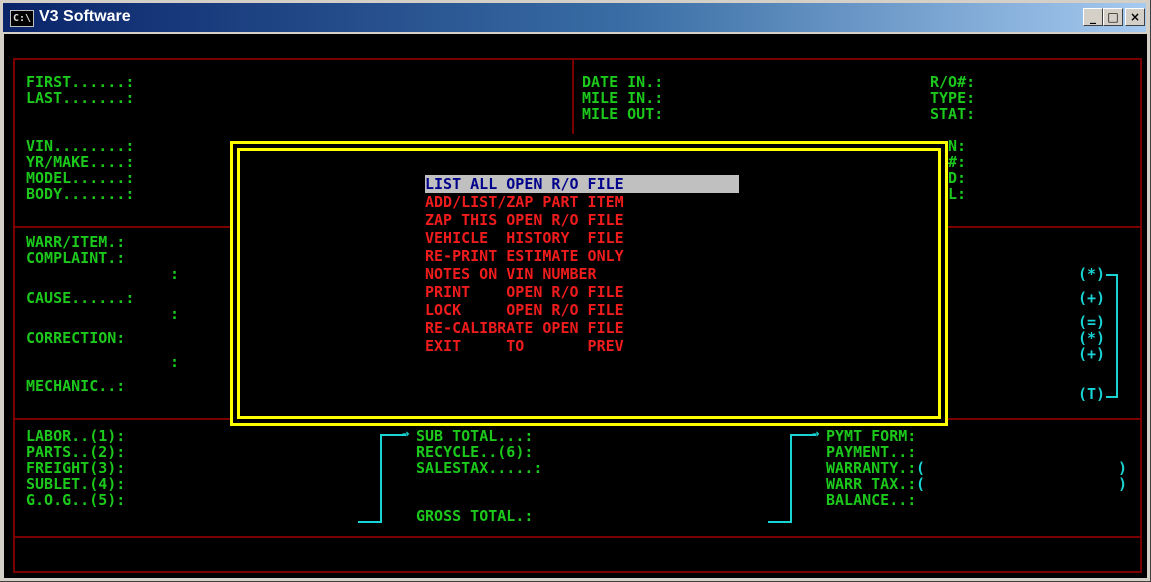  Describe the element at coordinates (479, 468) in the screenshot. I see `salestax-label: SALESTAX.....:` at that location.